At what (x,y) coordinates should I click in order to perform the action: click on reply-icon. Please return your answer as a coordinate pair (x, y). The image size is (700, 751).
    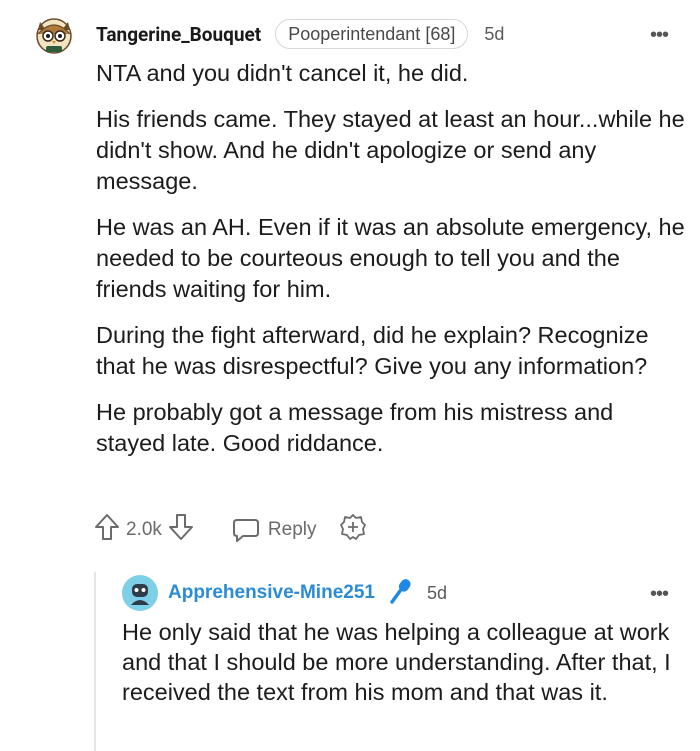
    Looking at the image, I should click on (245, 530).